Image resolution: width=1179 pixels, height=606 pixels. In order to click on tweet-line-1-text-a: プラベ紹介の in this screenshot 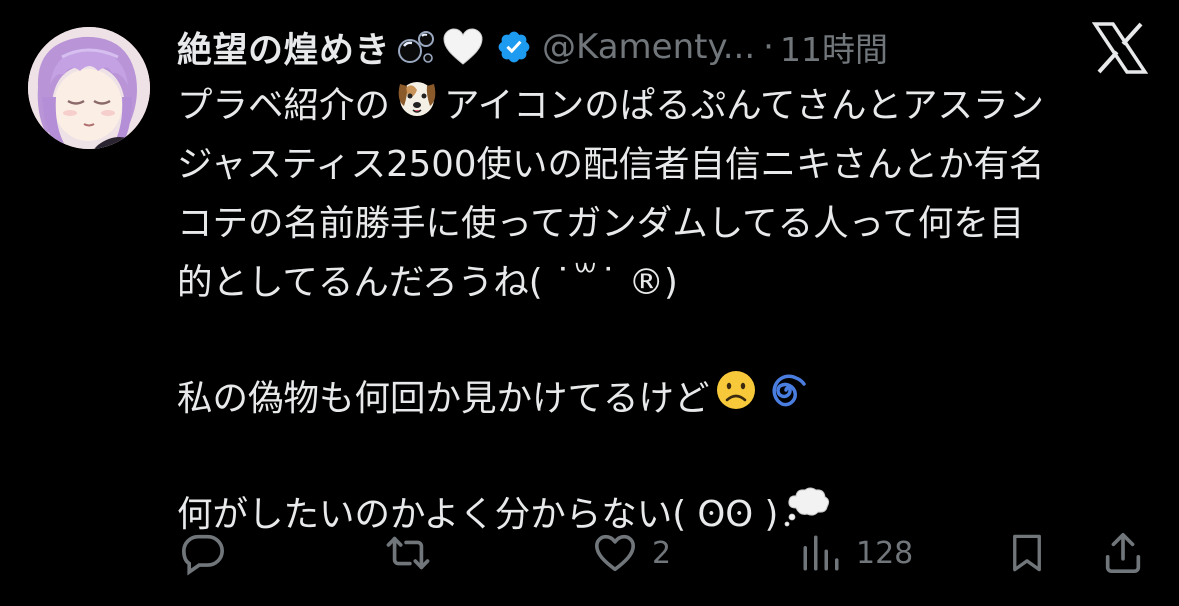, I will do `click(284, 105)`.